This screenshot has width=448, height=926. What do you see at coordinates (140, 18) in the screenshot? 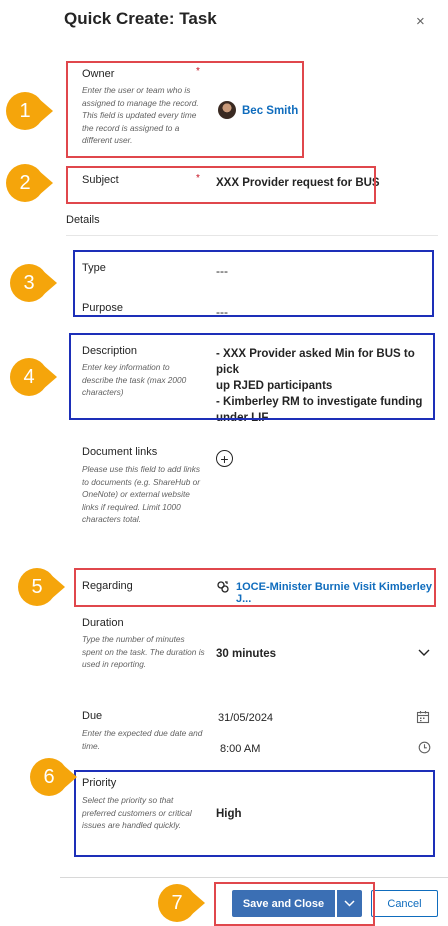
I see `dialog-title: Quick Create: Task` at bounding box center [140, 18].